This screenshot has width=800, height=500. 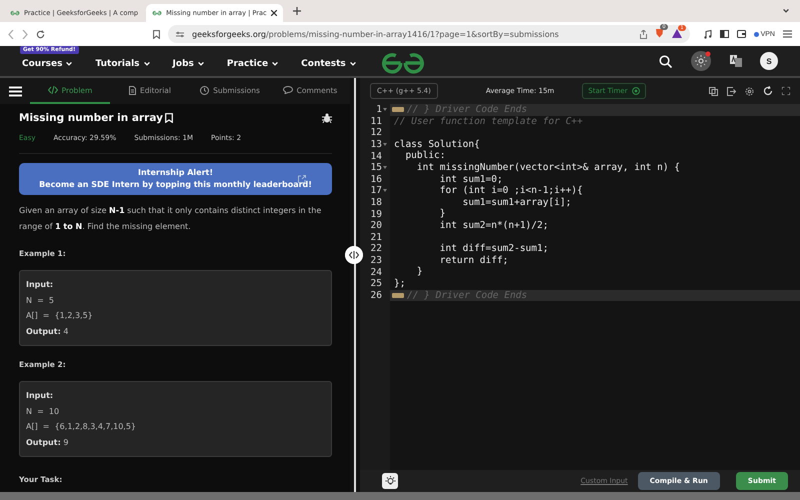 I want to click on reload-icon, so click(x=40, y=34).